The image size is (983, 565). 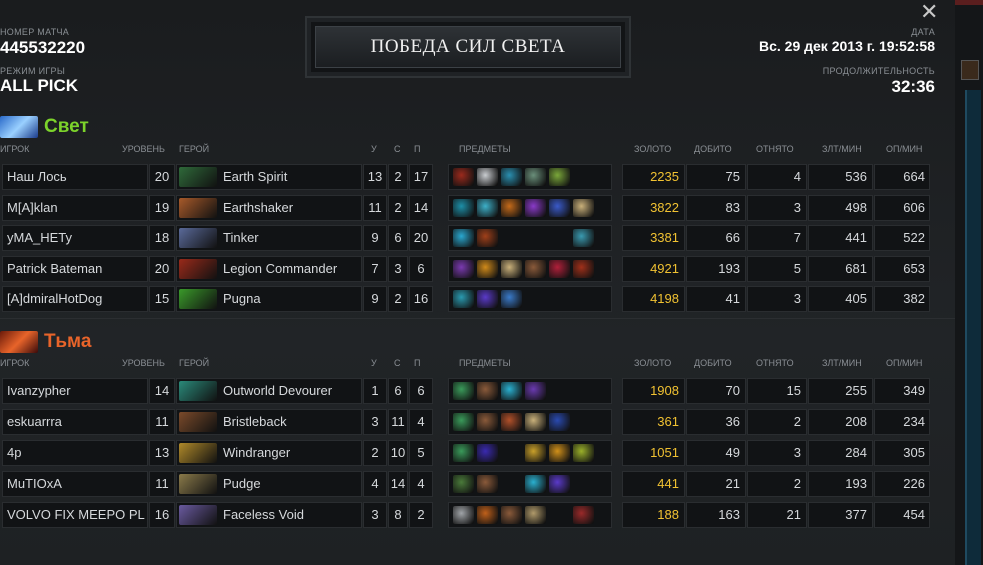 I want to click on player-xpm: 522, so click(x=902, y=238).